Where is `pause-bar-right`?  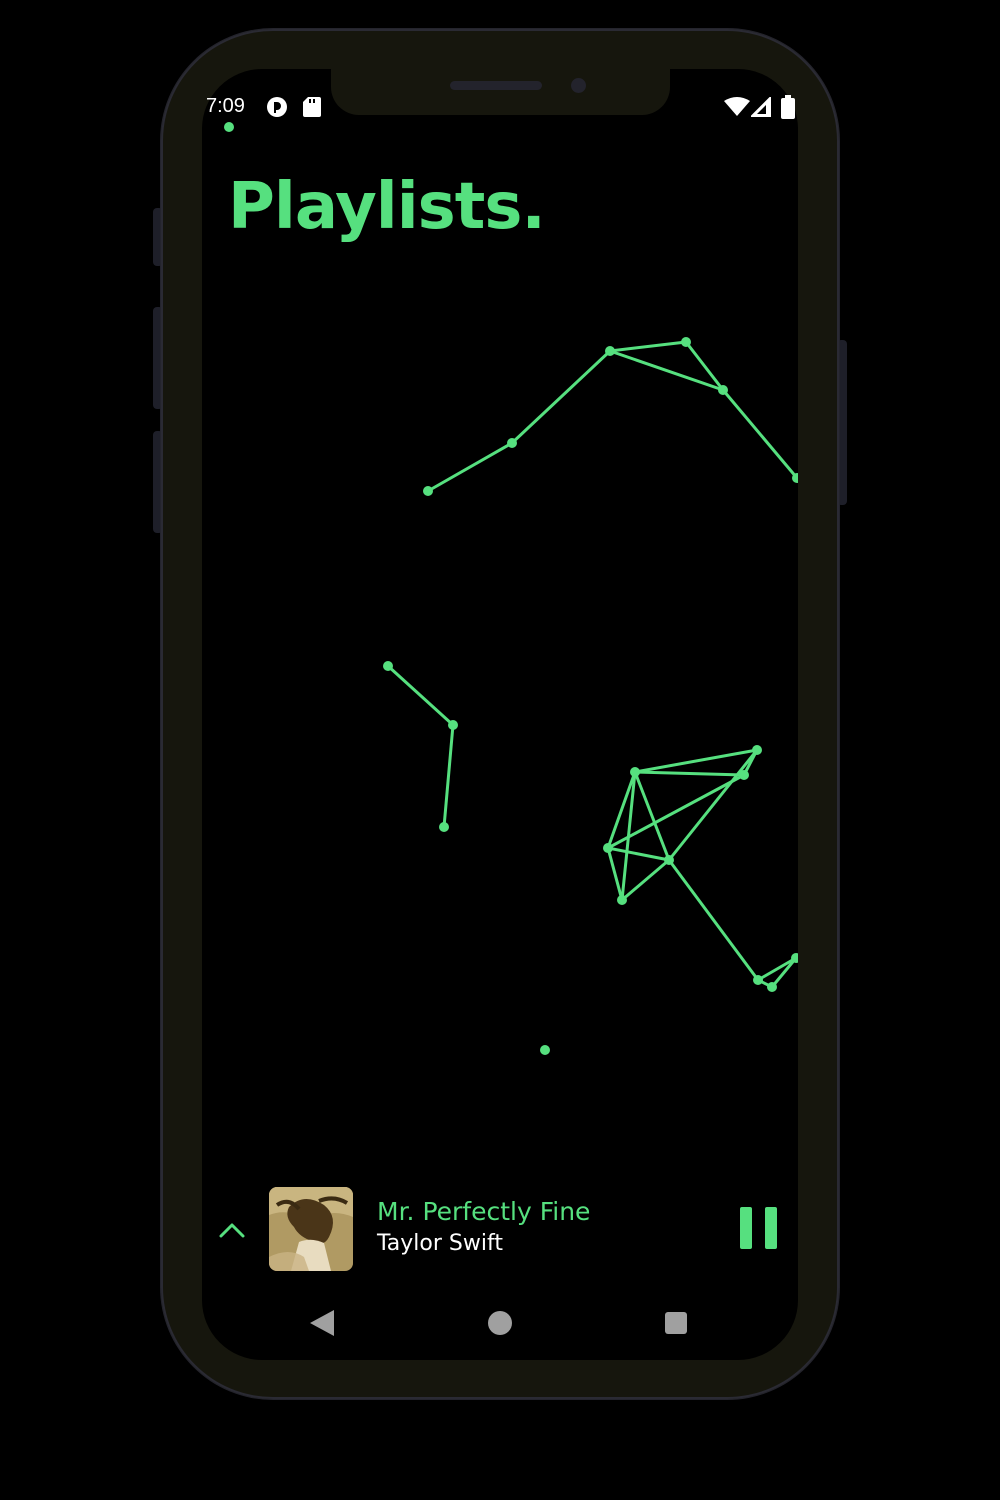
pause-bar-right is located at coordinates (771, 1228).